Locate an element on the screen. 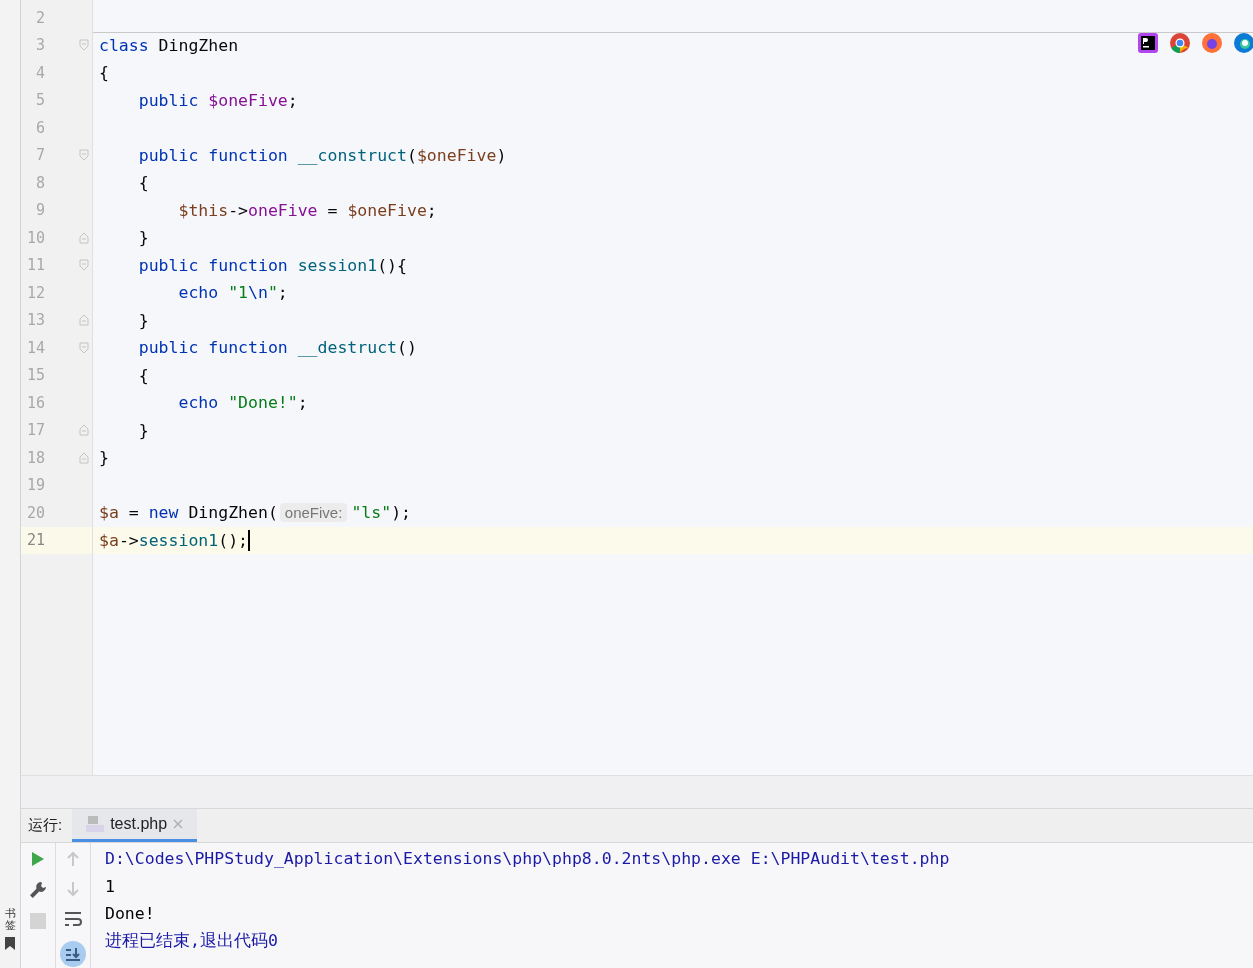 The height and width of the screenshot is (968, 1253). code-text: $this->oneFive = $oneFive; is located at coordinates (307, 210).